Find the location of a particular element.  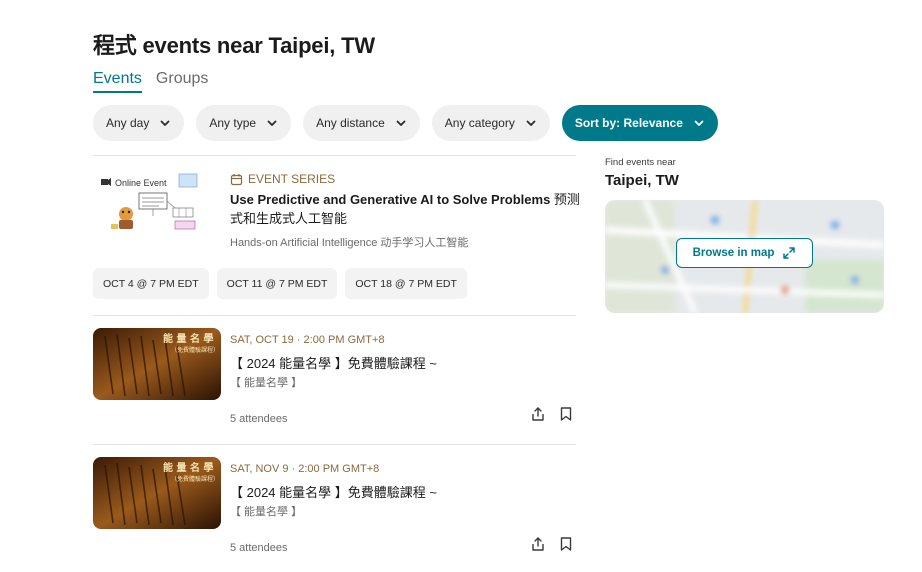

filter-any-category: Any category is located at coordinates (490, 123).